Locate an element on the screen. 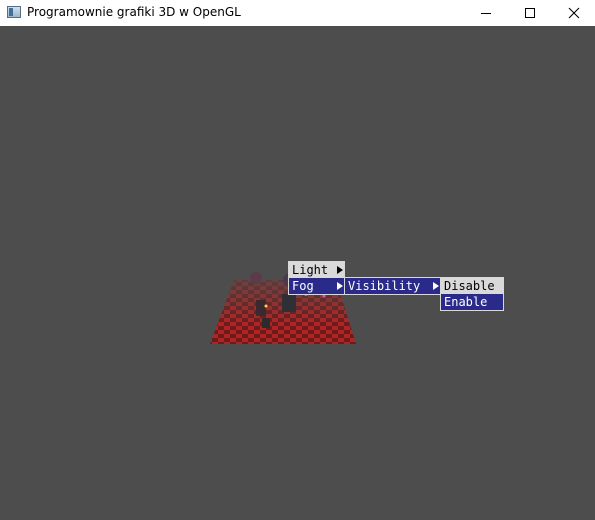  menu-item-label: Light is located at coordinates (310, 270).